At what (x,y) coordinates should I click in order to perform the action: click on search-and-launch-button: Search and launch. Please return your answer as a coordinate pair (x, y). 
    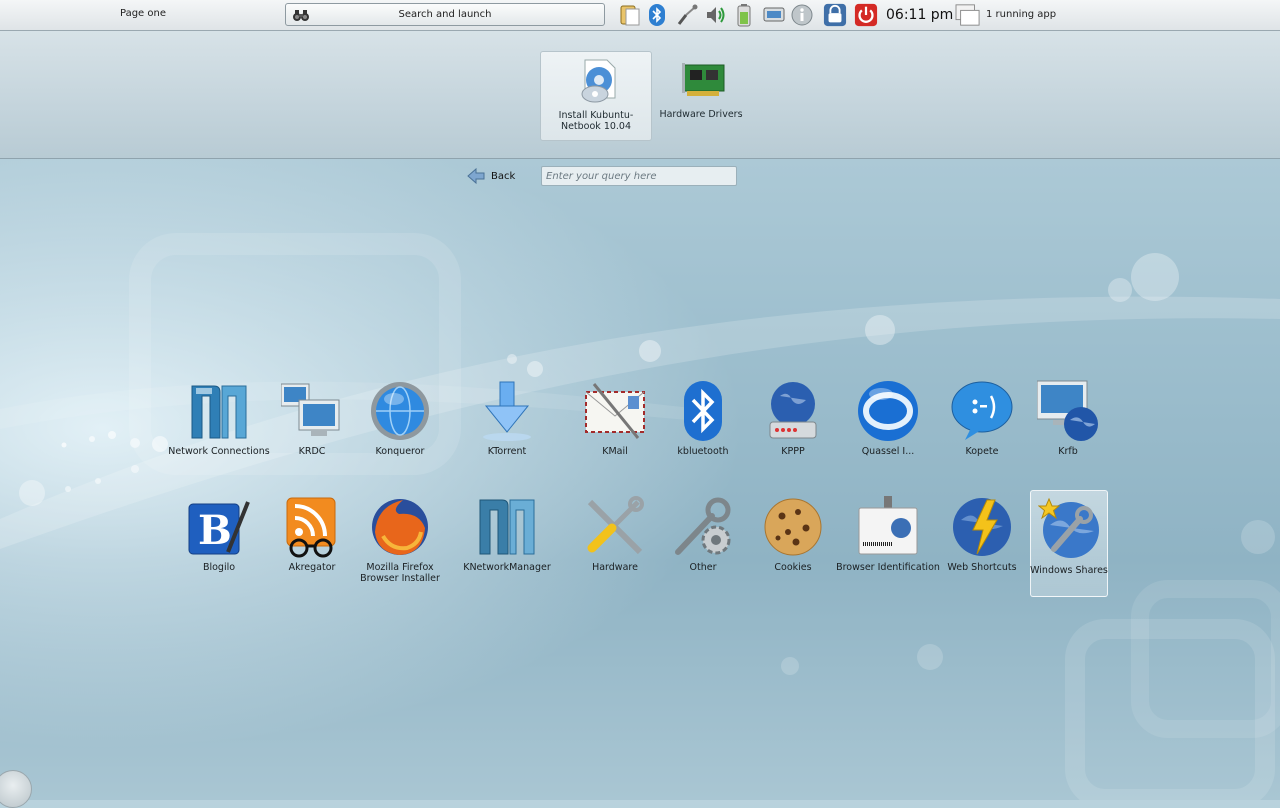
    Looking at the image, I should click on (445, 14).